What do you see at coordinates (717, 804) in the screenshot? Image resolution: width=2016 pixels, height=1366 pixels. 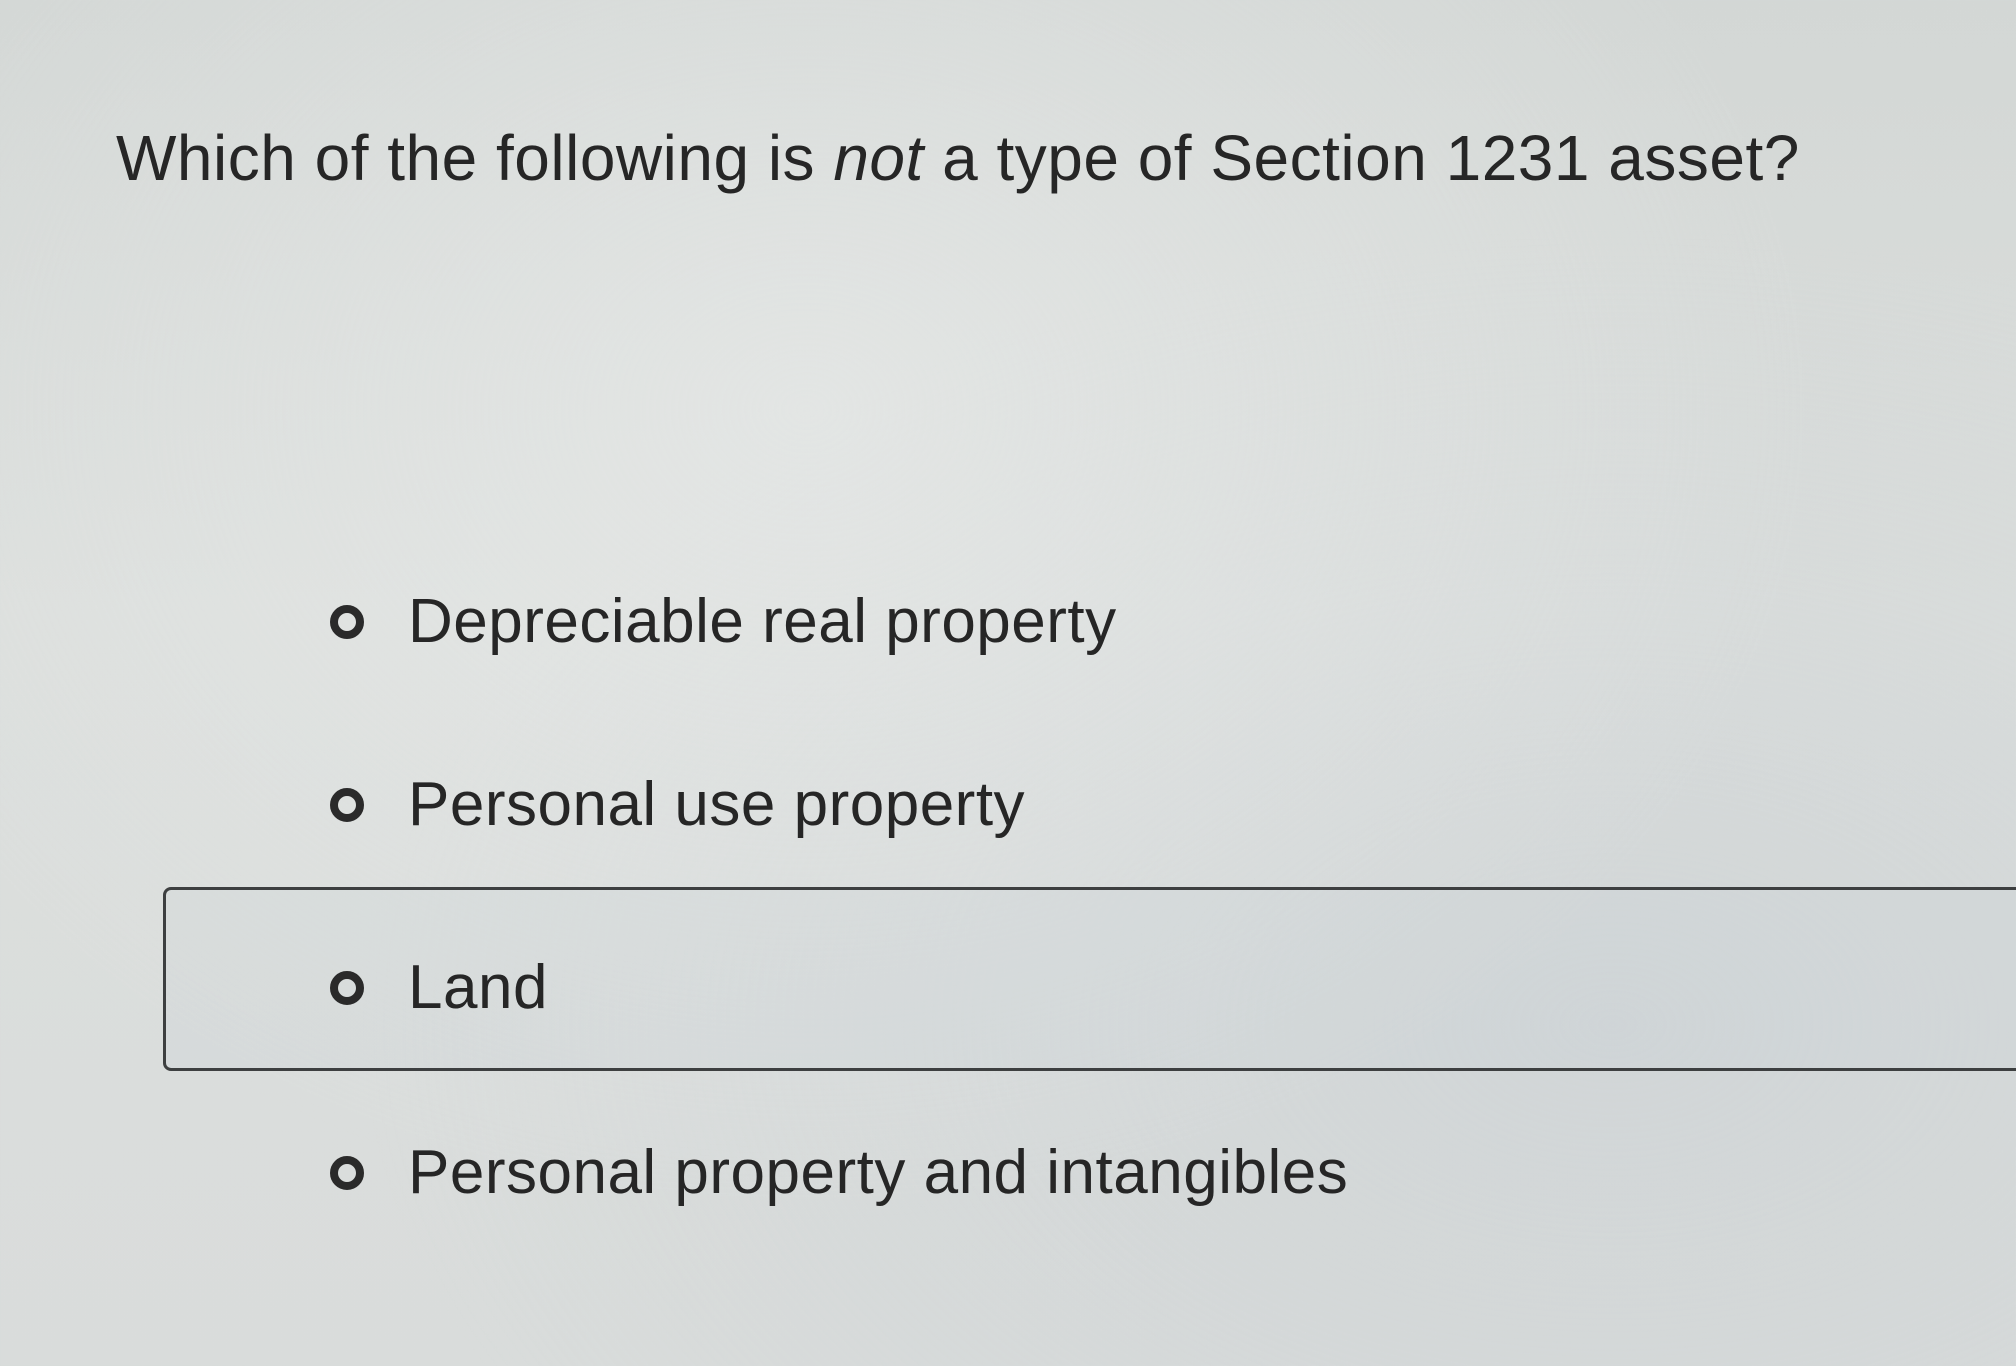 I see `option-label: Personal use property` at bounding box center [717, 804].